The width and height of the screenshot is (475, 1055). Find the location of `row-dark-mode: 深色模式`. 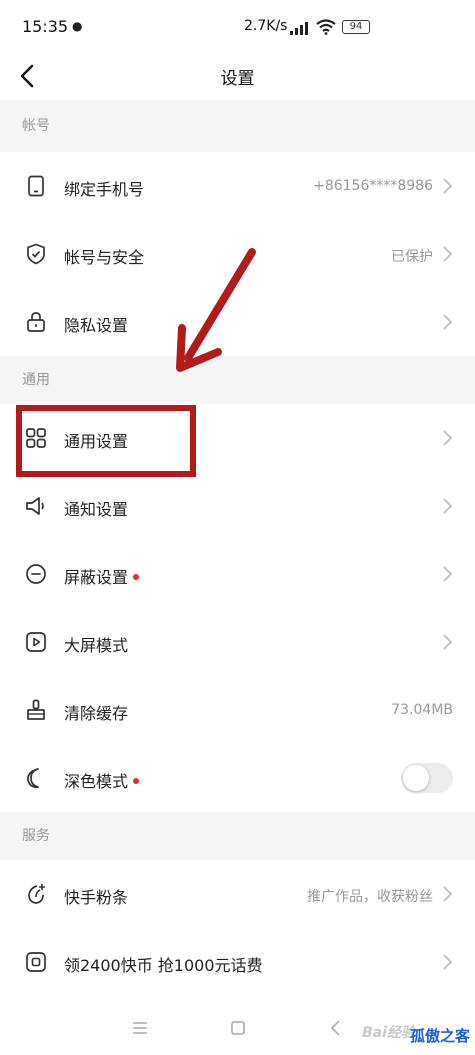

row-dark-mode: 深色模式 is located at coordinates (237, 778).